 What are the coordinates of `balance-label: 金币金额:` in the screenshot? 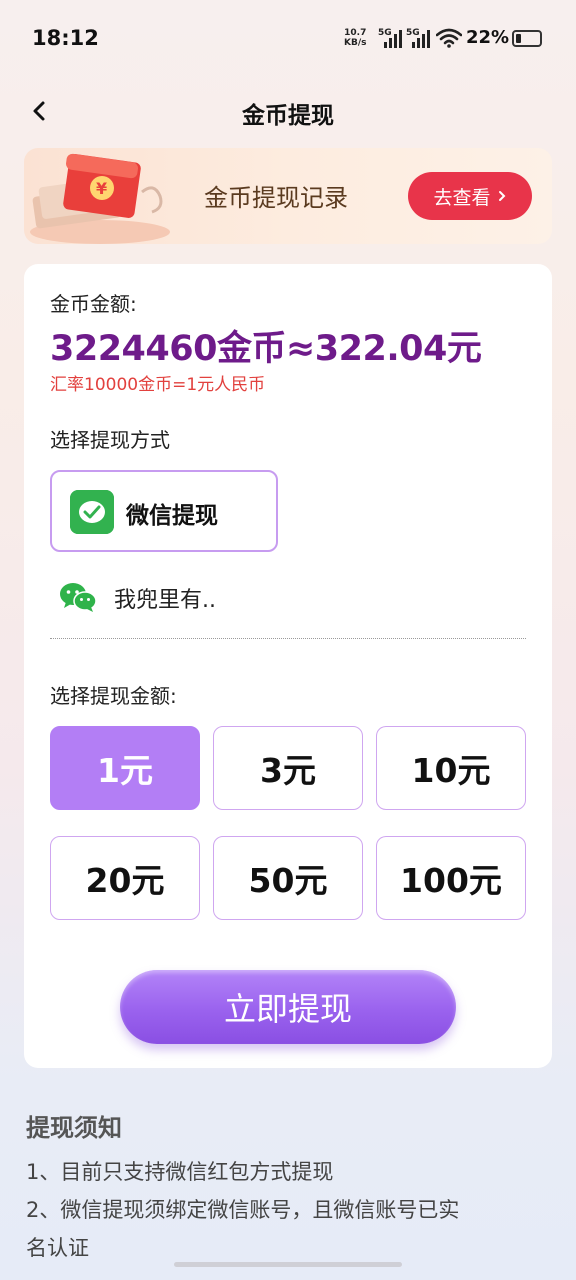 It's located at (93, 304).